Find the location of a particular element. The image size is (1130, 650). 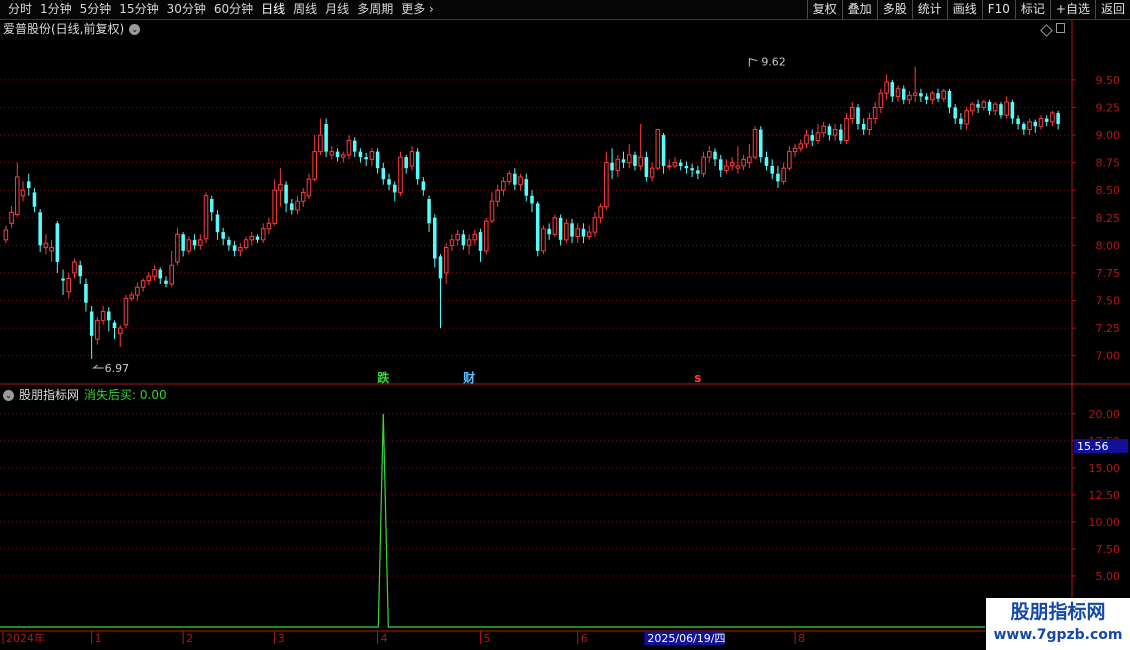

indicator-tick-label: 10.00 is located at coordinates (1105, 522).